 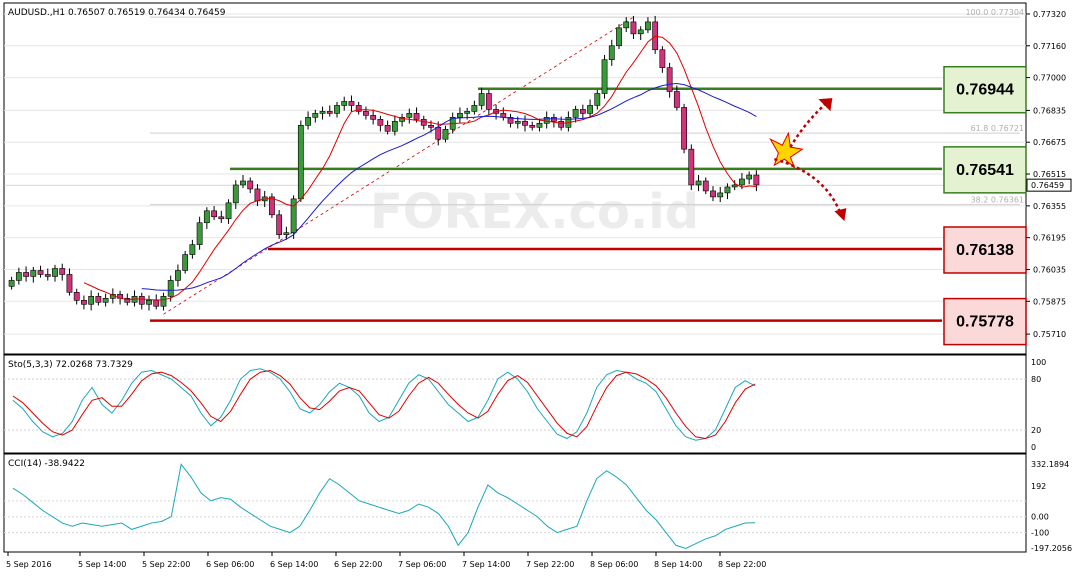 What do you see at coordinates (994, 12) in the screenshot?
I see `fib-label: 100.0 0.77304` at bounding box center [994, 12].